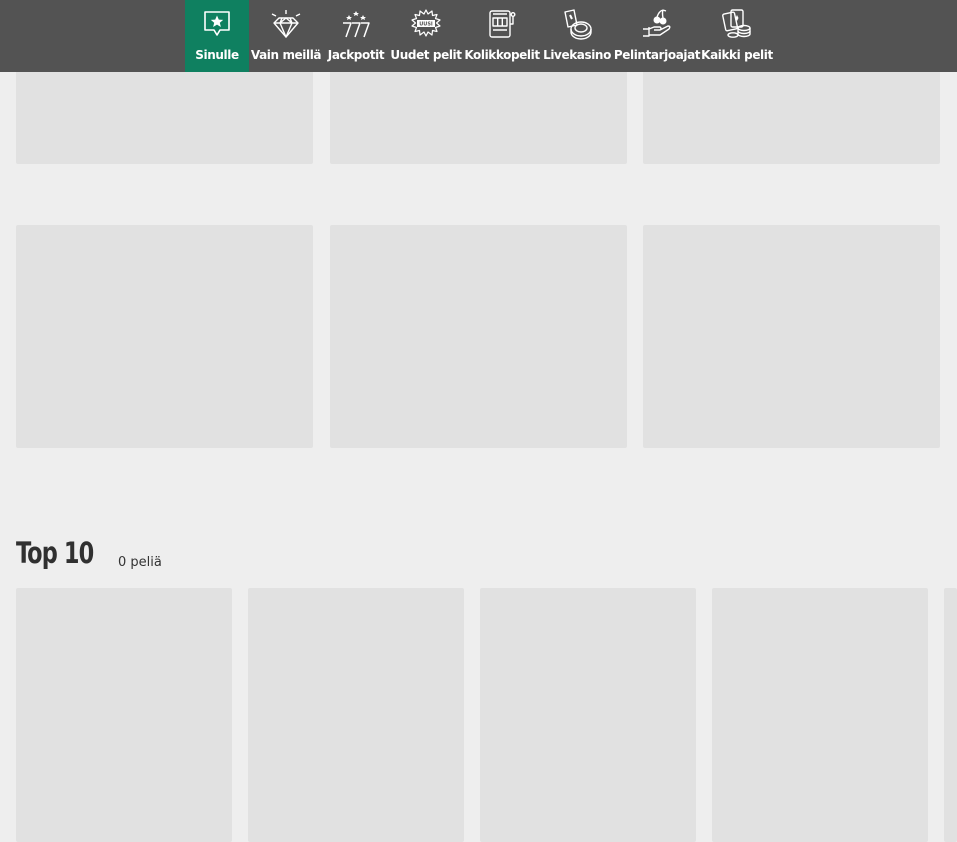 This screenshot has height=842, width=957. I want to click on speech-bubble-star-icon, so click(217, 24).